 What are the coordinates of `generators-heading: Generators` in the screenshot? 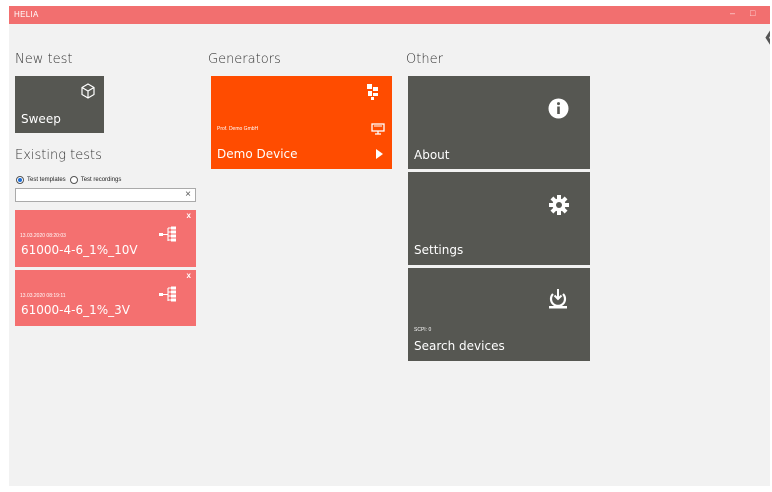 It's located at (244, 59).